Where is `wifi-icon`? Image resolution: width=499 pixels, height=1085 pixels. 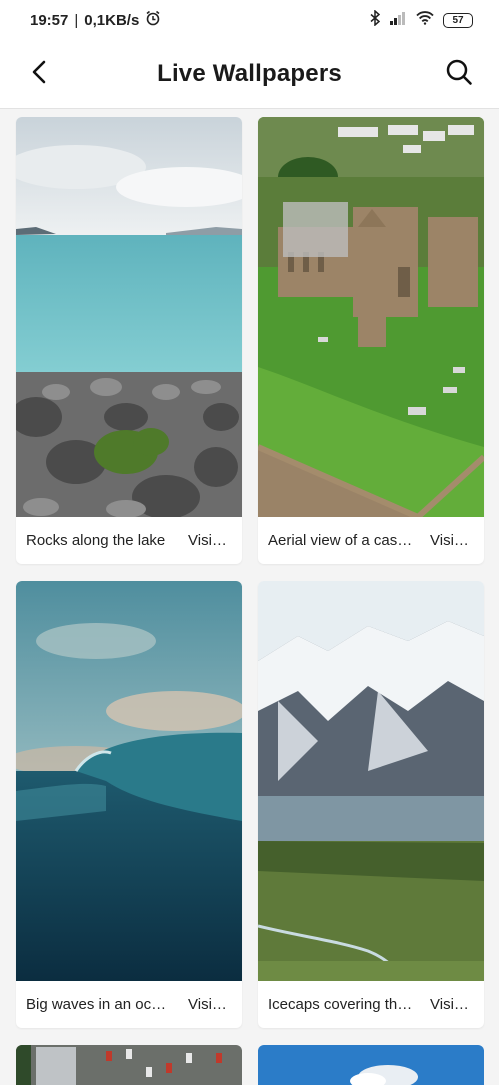 wifi-icon is located at coordinates (425, 20).